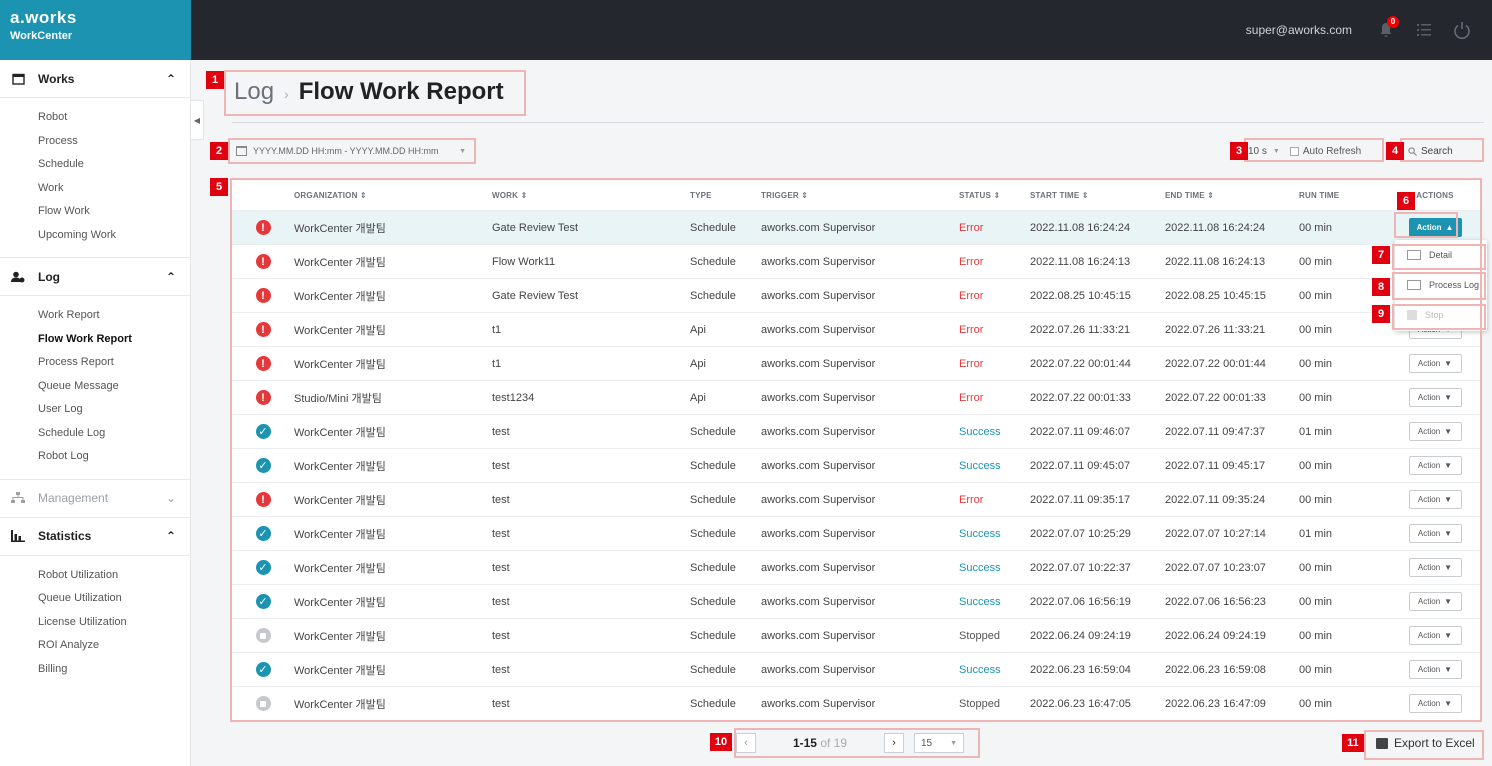 The height and width of the screenshot is (766, 1492). I want to click on notification-bell-icon: 0, so click(1387, 28).